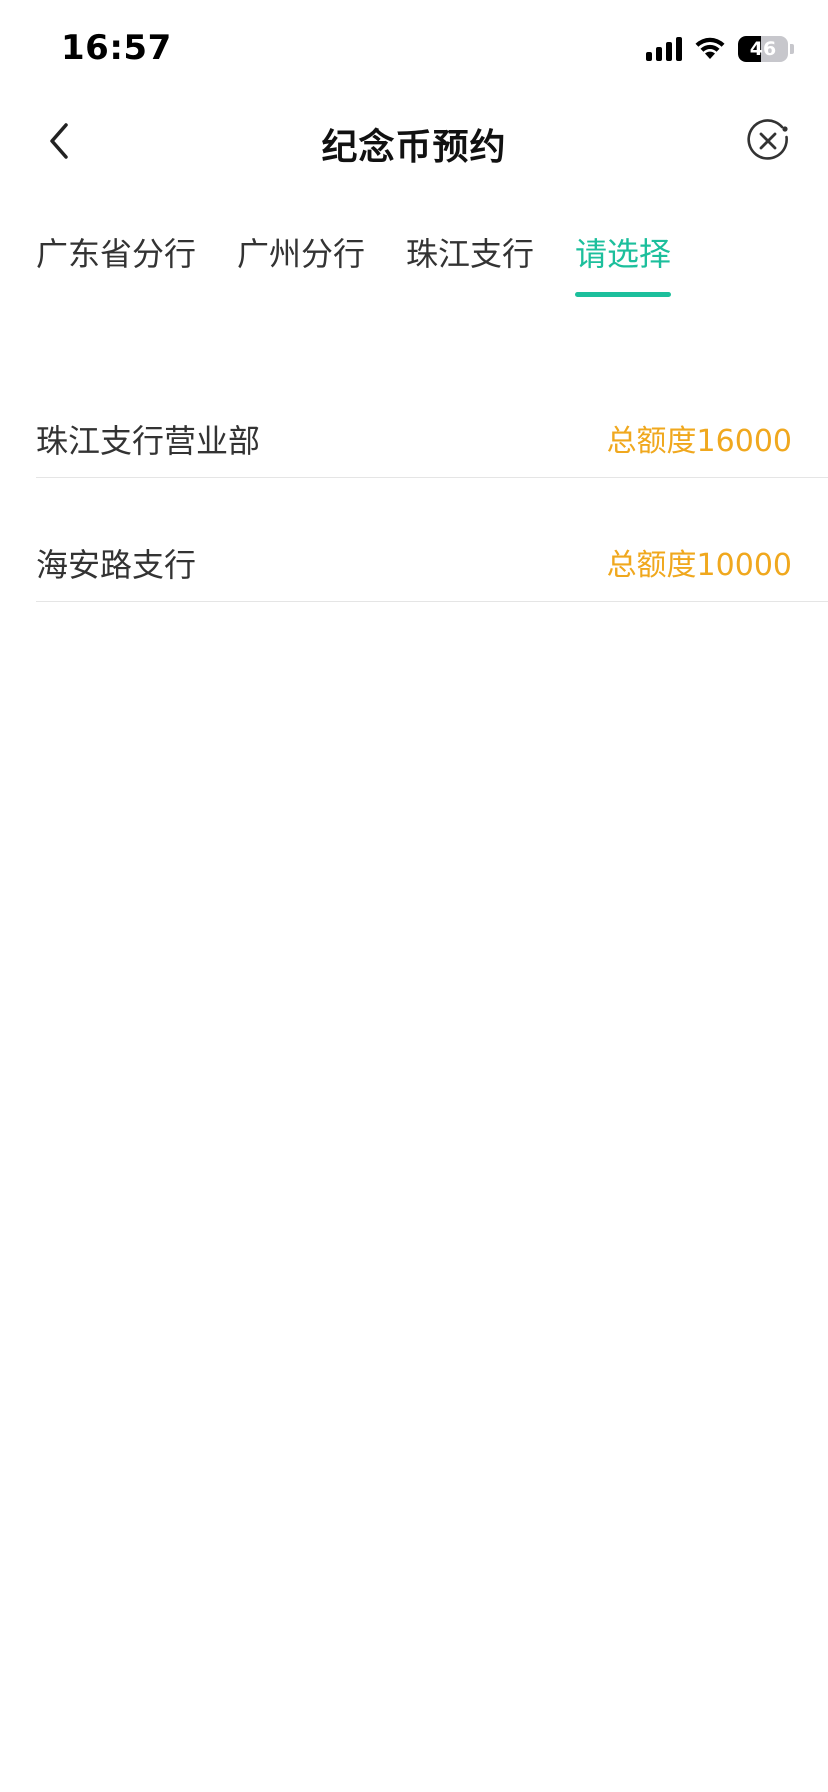 The image size is (828, 1792). I want to click on tab-zhujiang-subbranch: 珠江支行, so click(470, 265).